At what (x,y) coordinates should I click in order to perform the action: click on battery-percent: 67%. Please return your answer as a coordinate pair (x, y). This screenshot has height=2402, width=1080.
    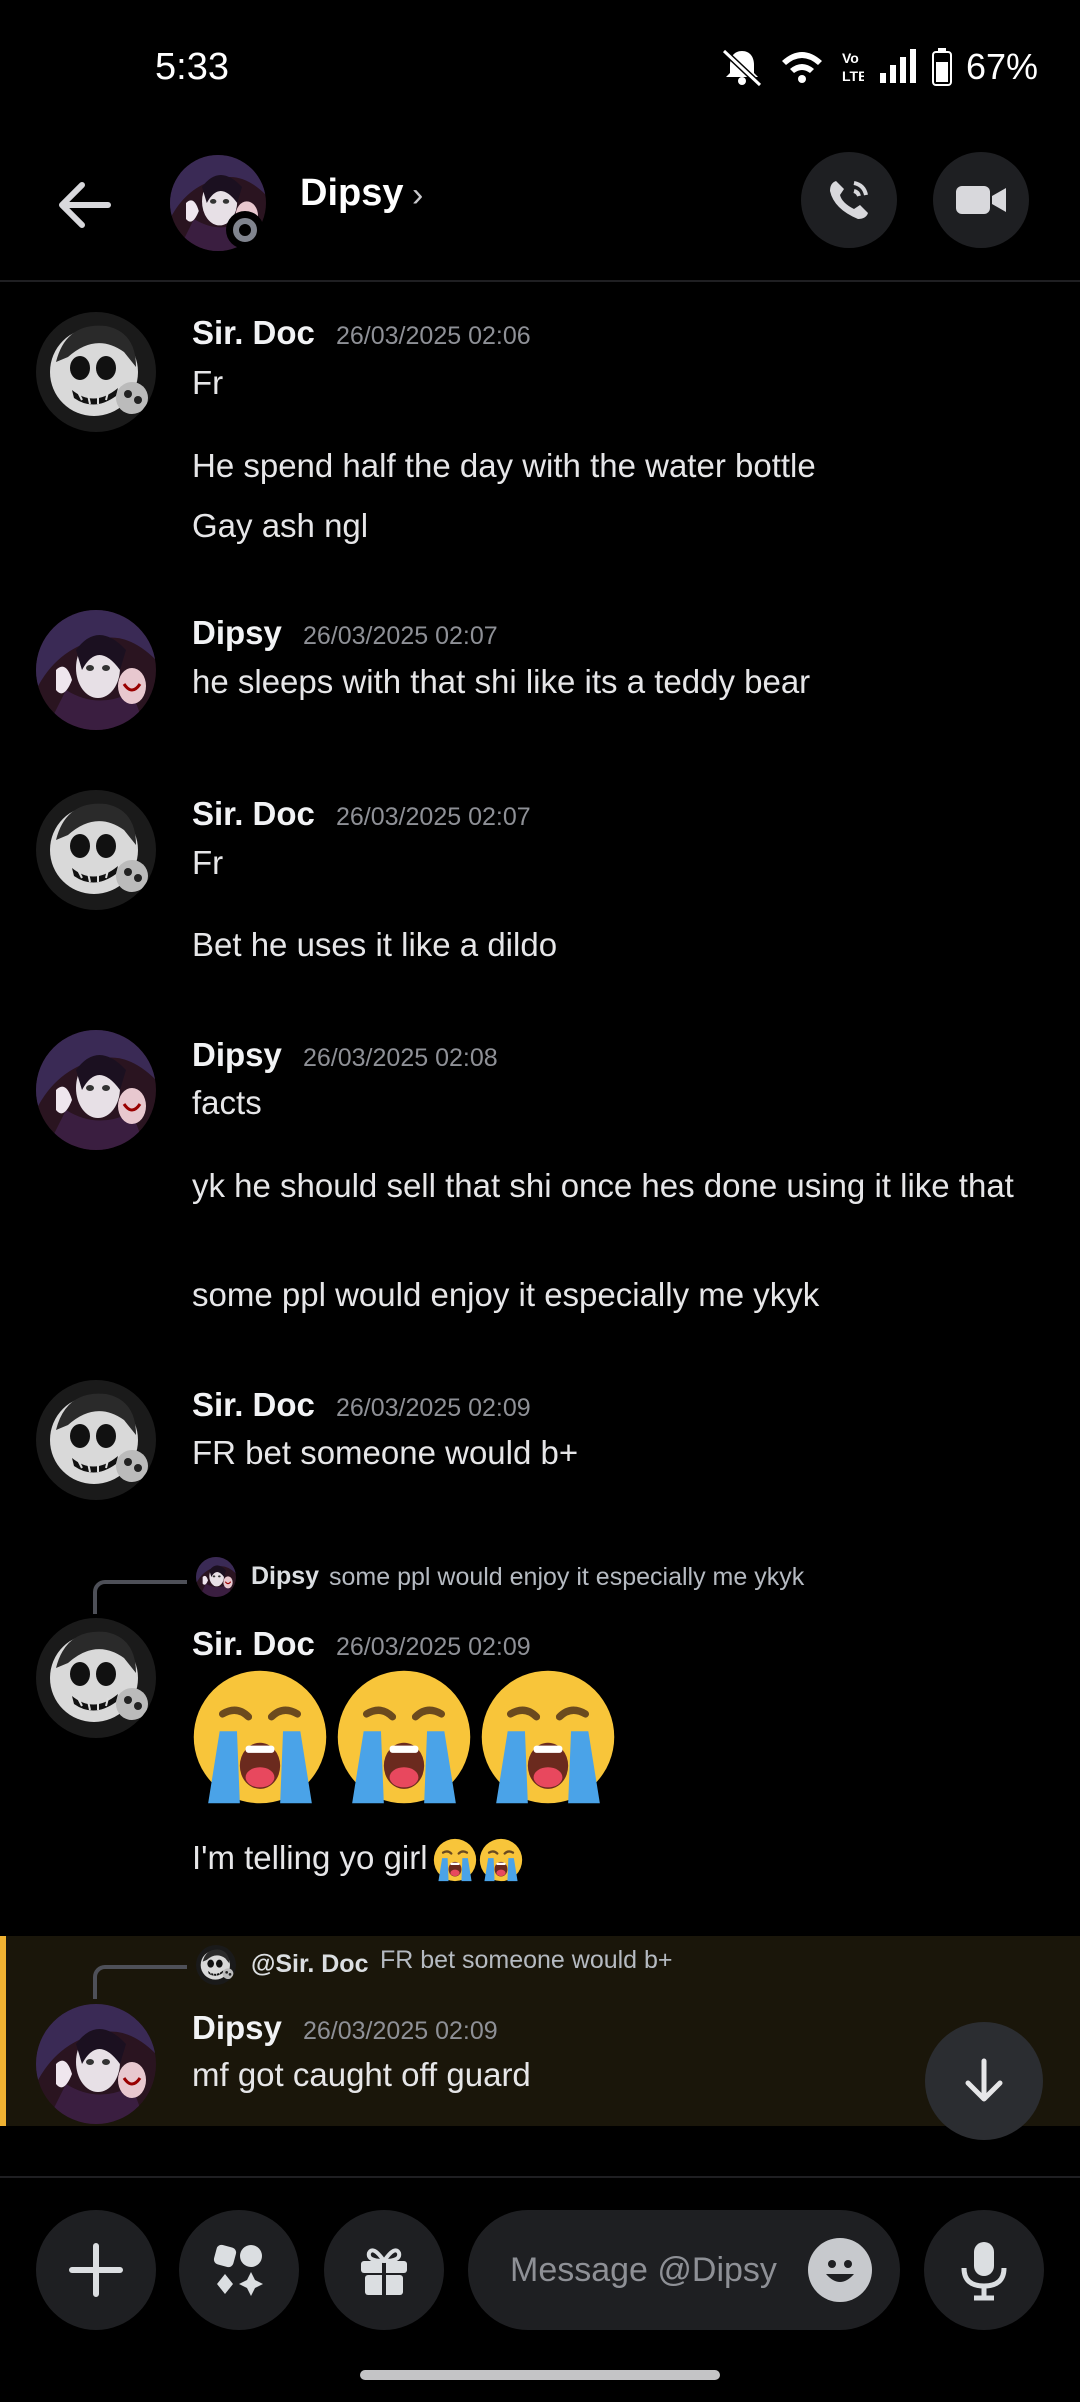
    Looking at the image, I should click on (1001, 66).